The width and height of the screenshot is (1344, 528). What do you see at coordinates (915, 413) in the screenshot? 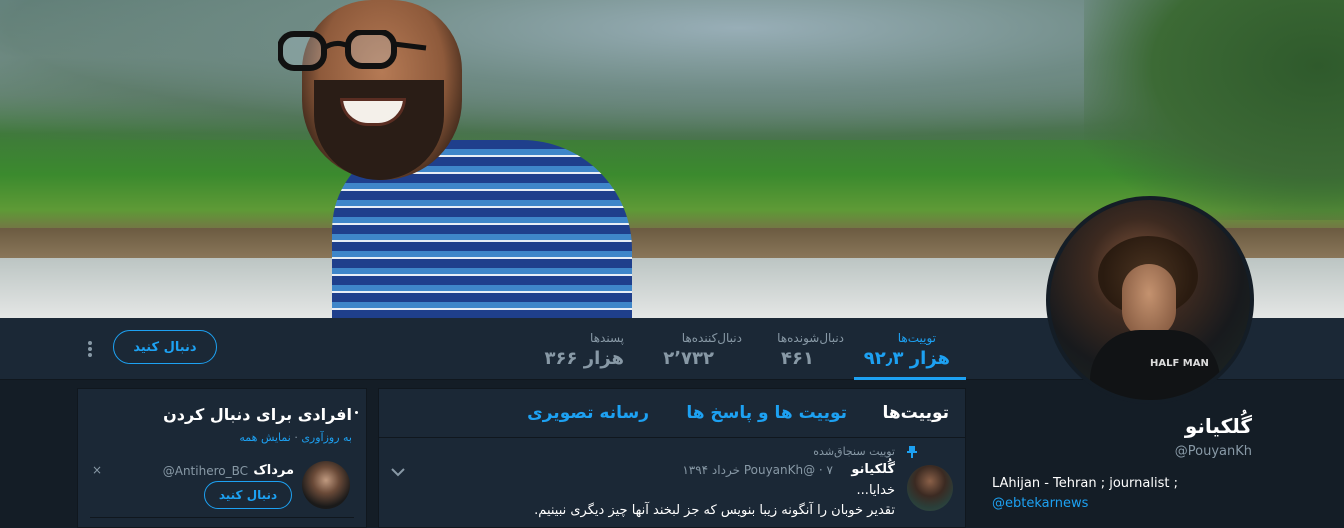
I see `tab-tweets: توییت‌ها` at bounding box center [915, 413].